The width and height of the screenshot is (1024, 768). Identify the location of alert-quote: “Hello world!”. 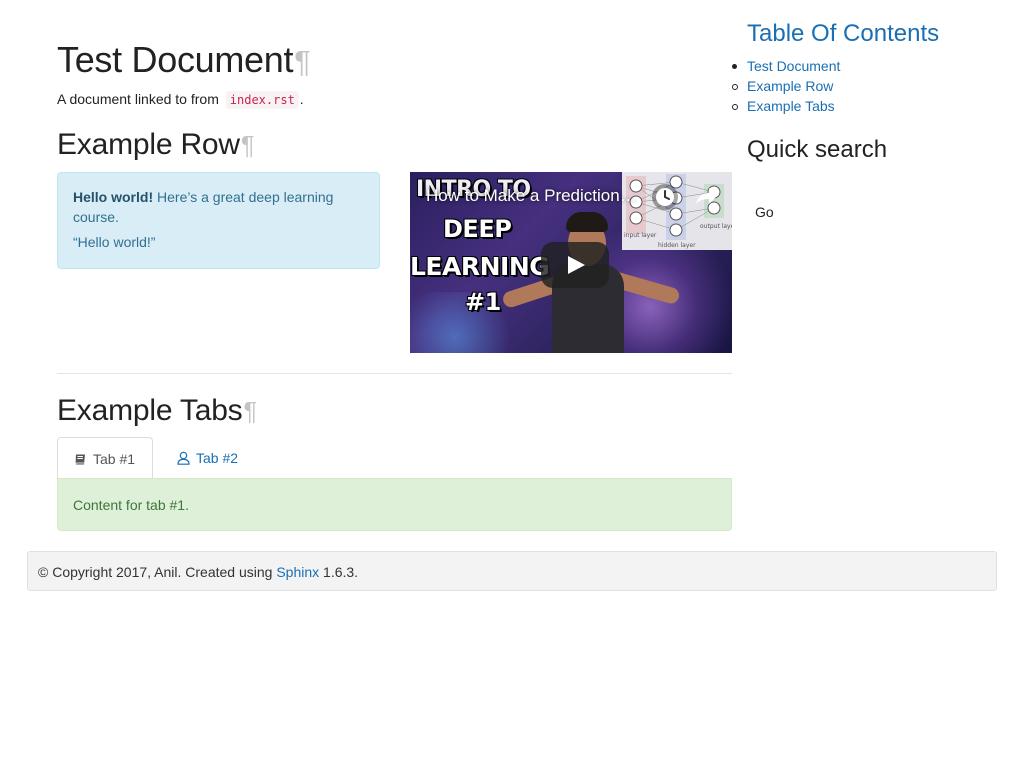
(114, 242).